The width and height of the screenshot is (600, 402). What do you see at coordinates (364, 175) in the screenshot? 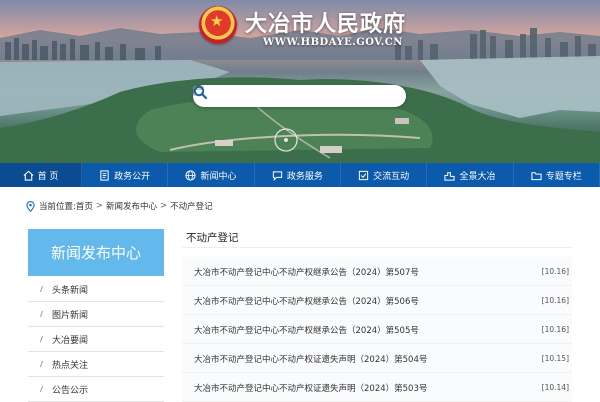
I see `interaction-icon` at bounding box center [364, 175].